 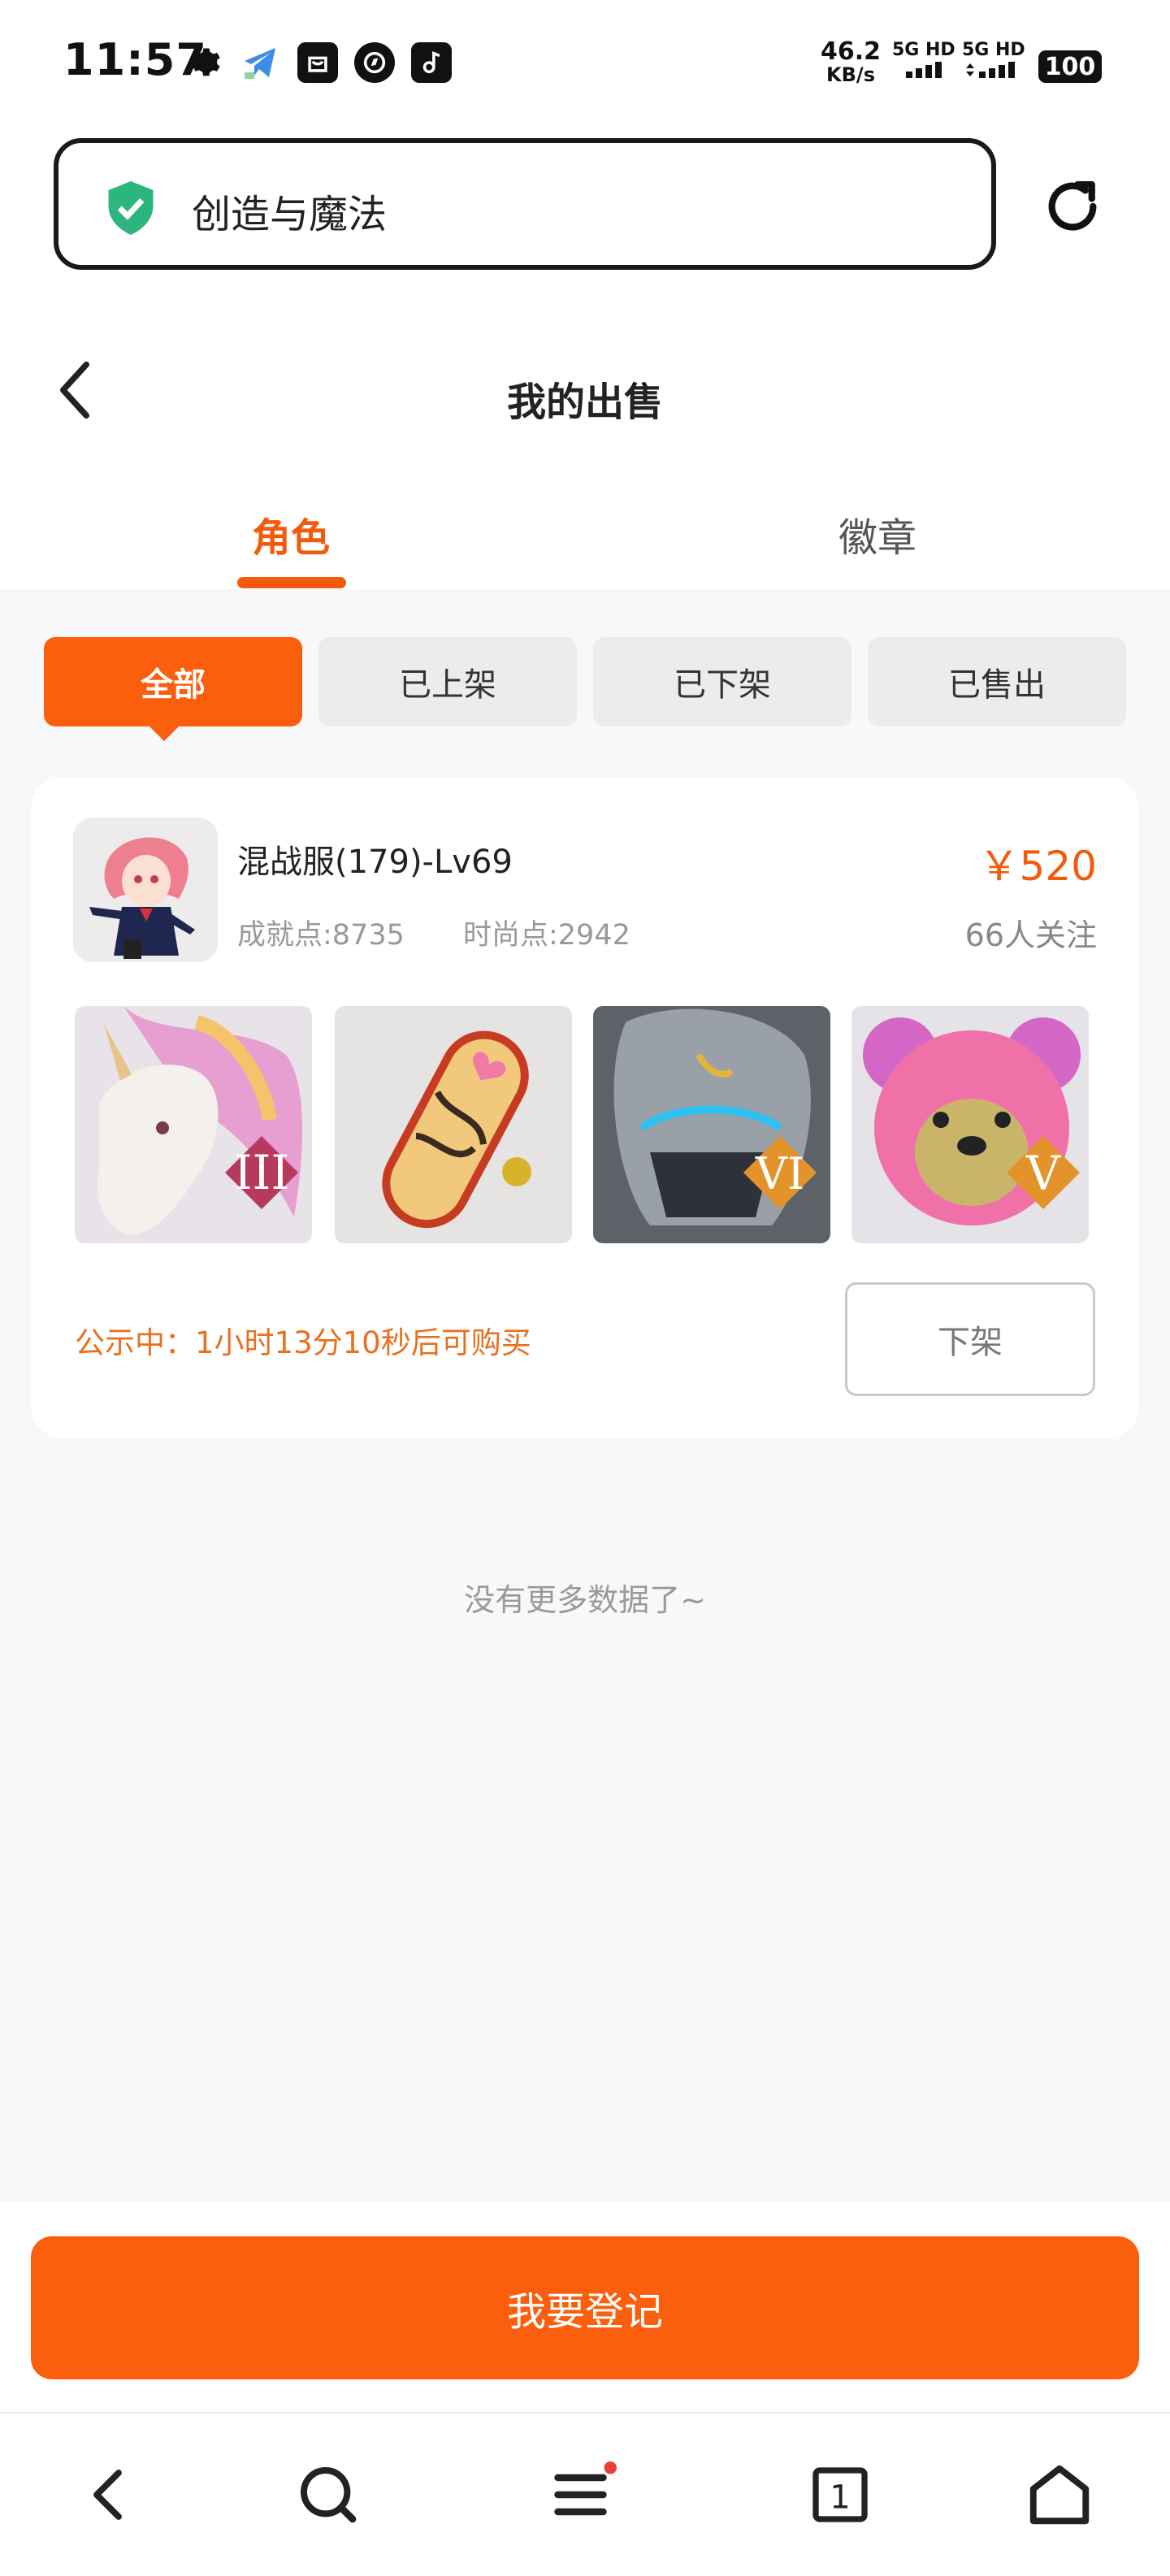 What do you see at coordinates (1030, 935) in the screenshot?
I see `follower-count: 66人关注` at bounding box center [1030, 935].